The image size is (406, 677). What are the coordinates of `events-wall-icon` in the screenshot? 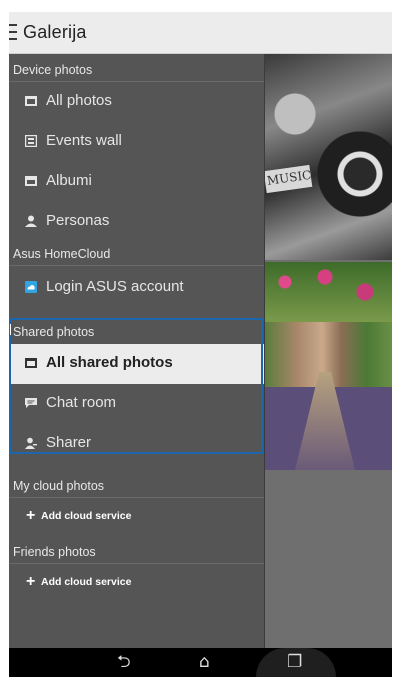 It's located at (31, 141).